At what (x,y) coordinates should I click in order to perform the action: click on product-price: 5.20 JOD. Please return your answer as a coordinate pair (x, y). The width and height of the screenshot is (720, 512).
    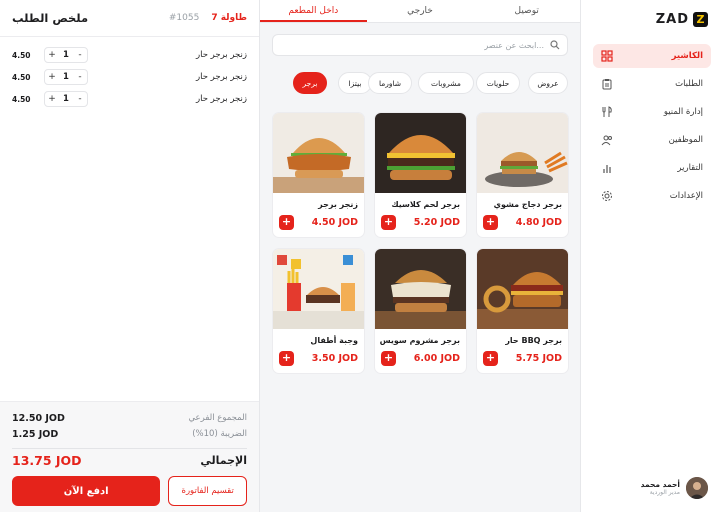
    Looking at the image, I should click on (436, 222).